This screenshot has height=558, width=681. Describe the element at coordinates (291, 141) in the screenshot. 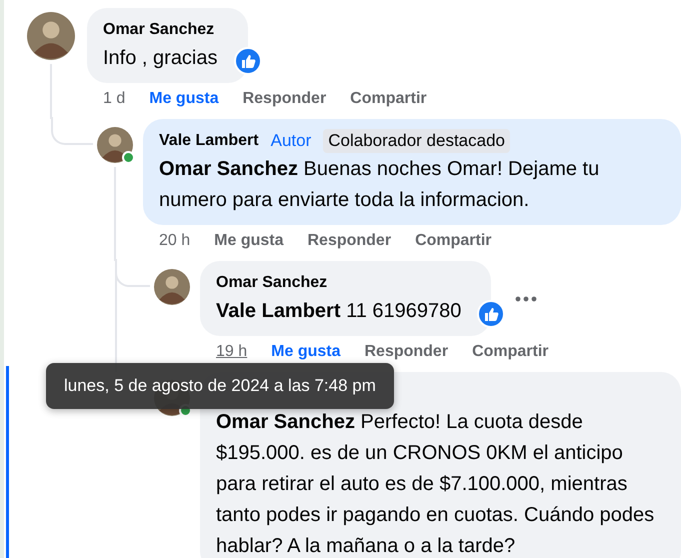

I see `author-label: Autor` at that location.